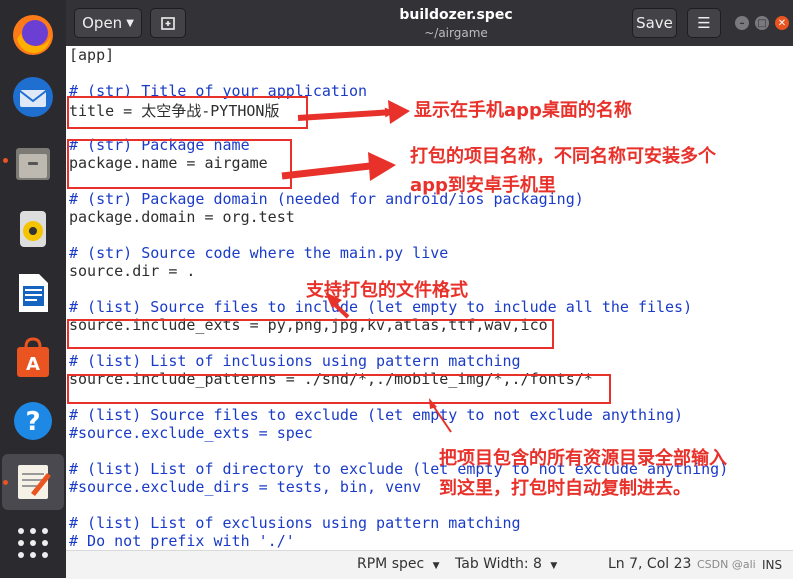  What do you see at coordinates (523, 110) in the screenshot?
I see `title-annotation: 显示在手机app桌面的名称` at bounding box center [523, 110].